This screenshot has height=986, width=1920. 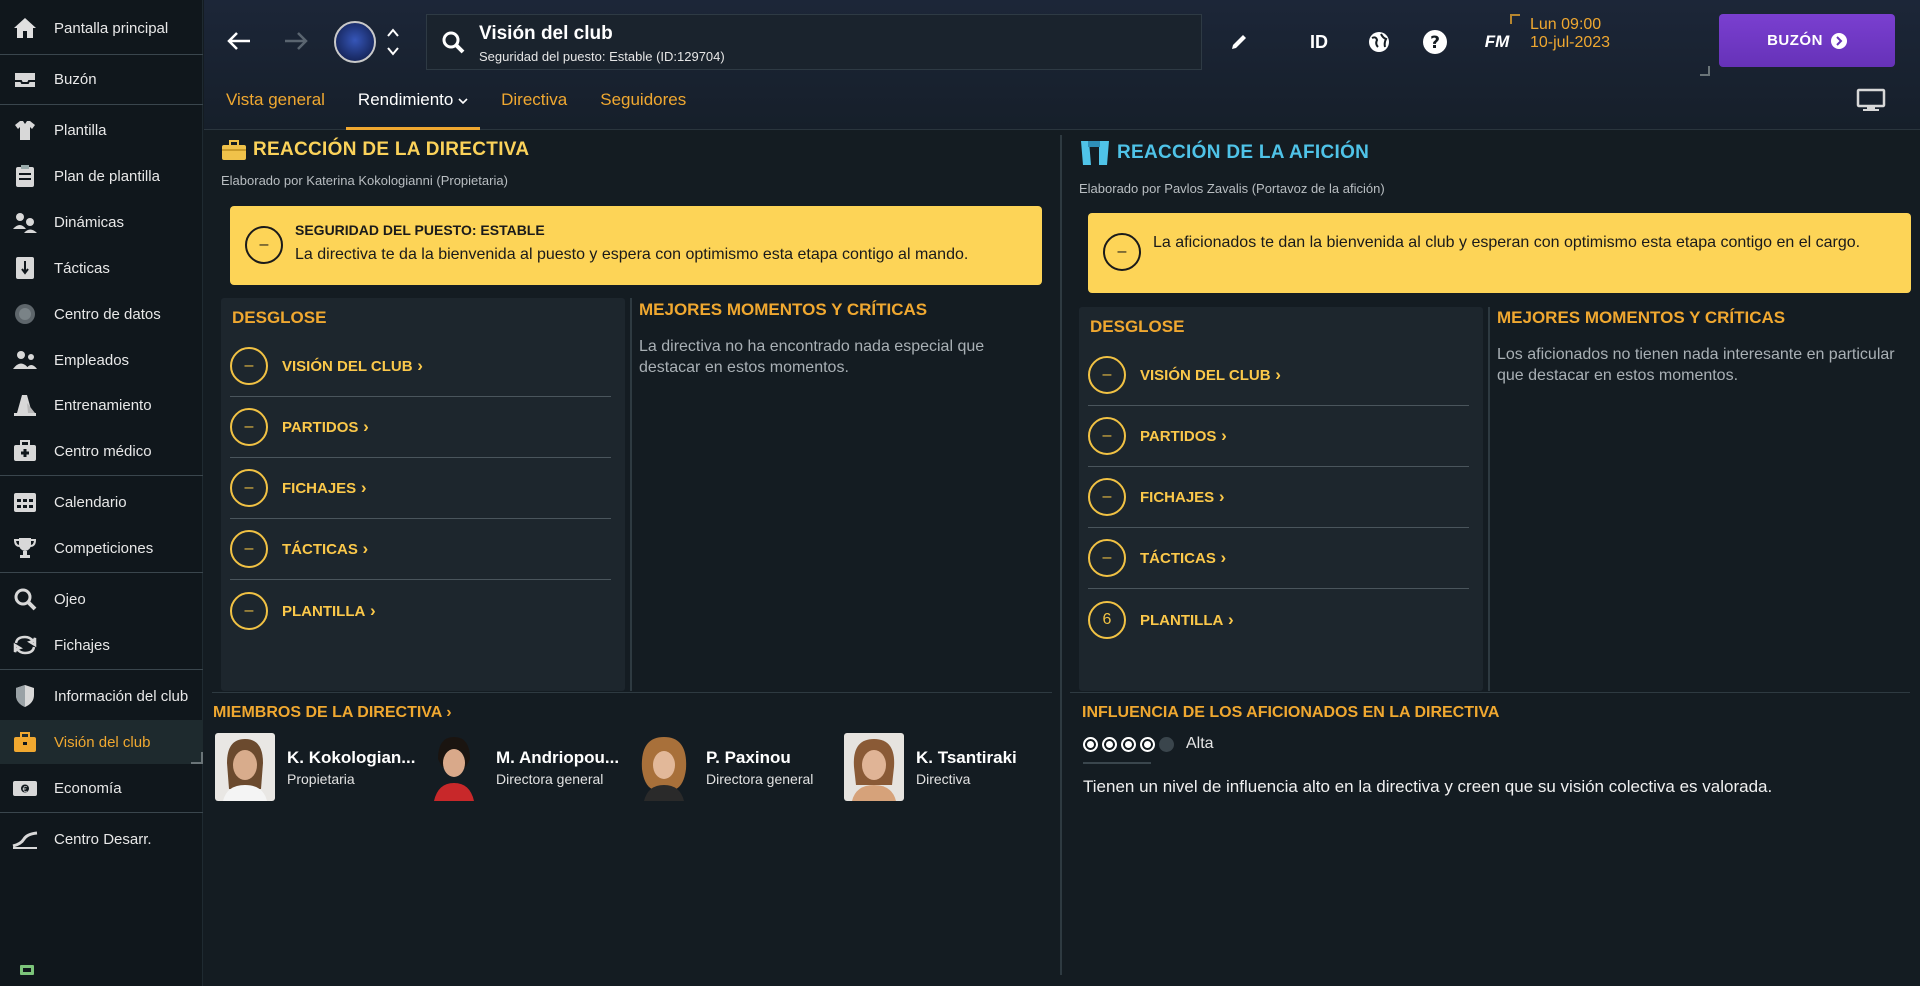 I want to click on chevron-right-icon, so click(x=1838, y=40).